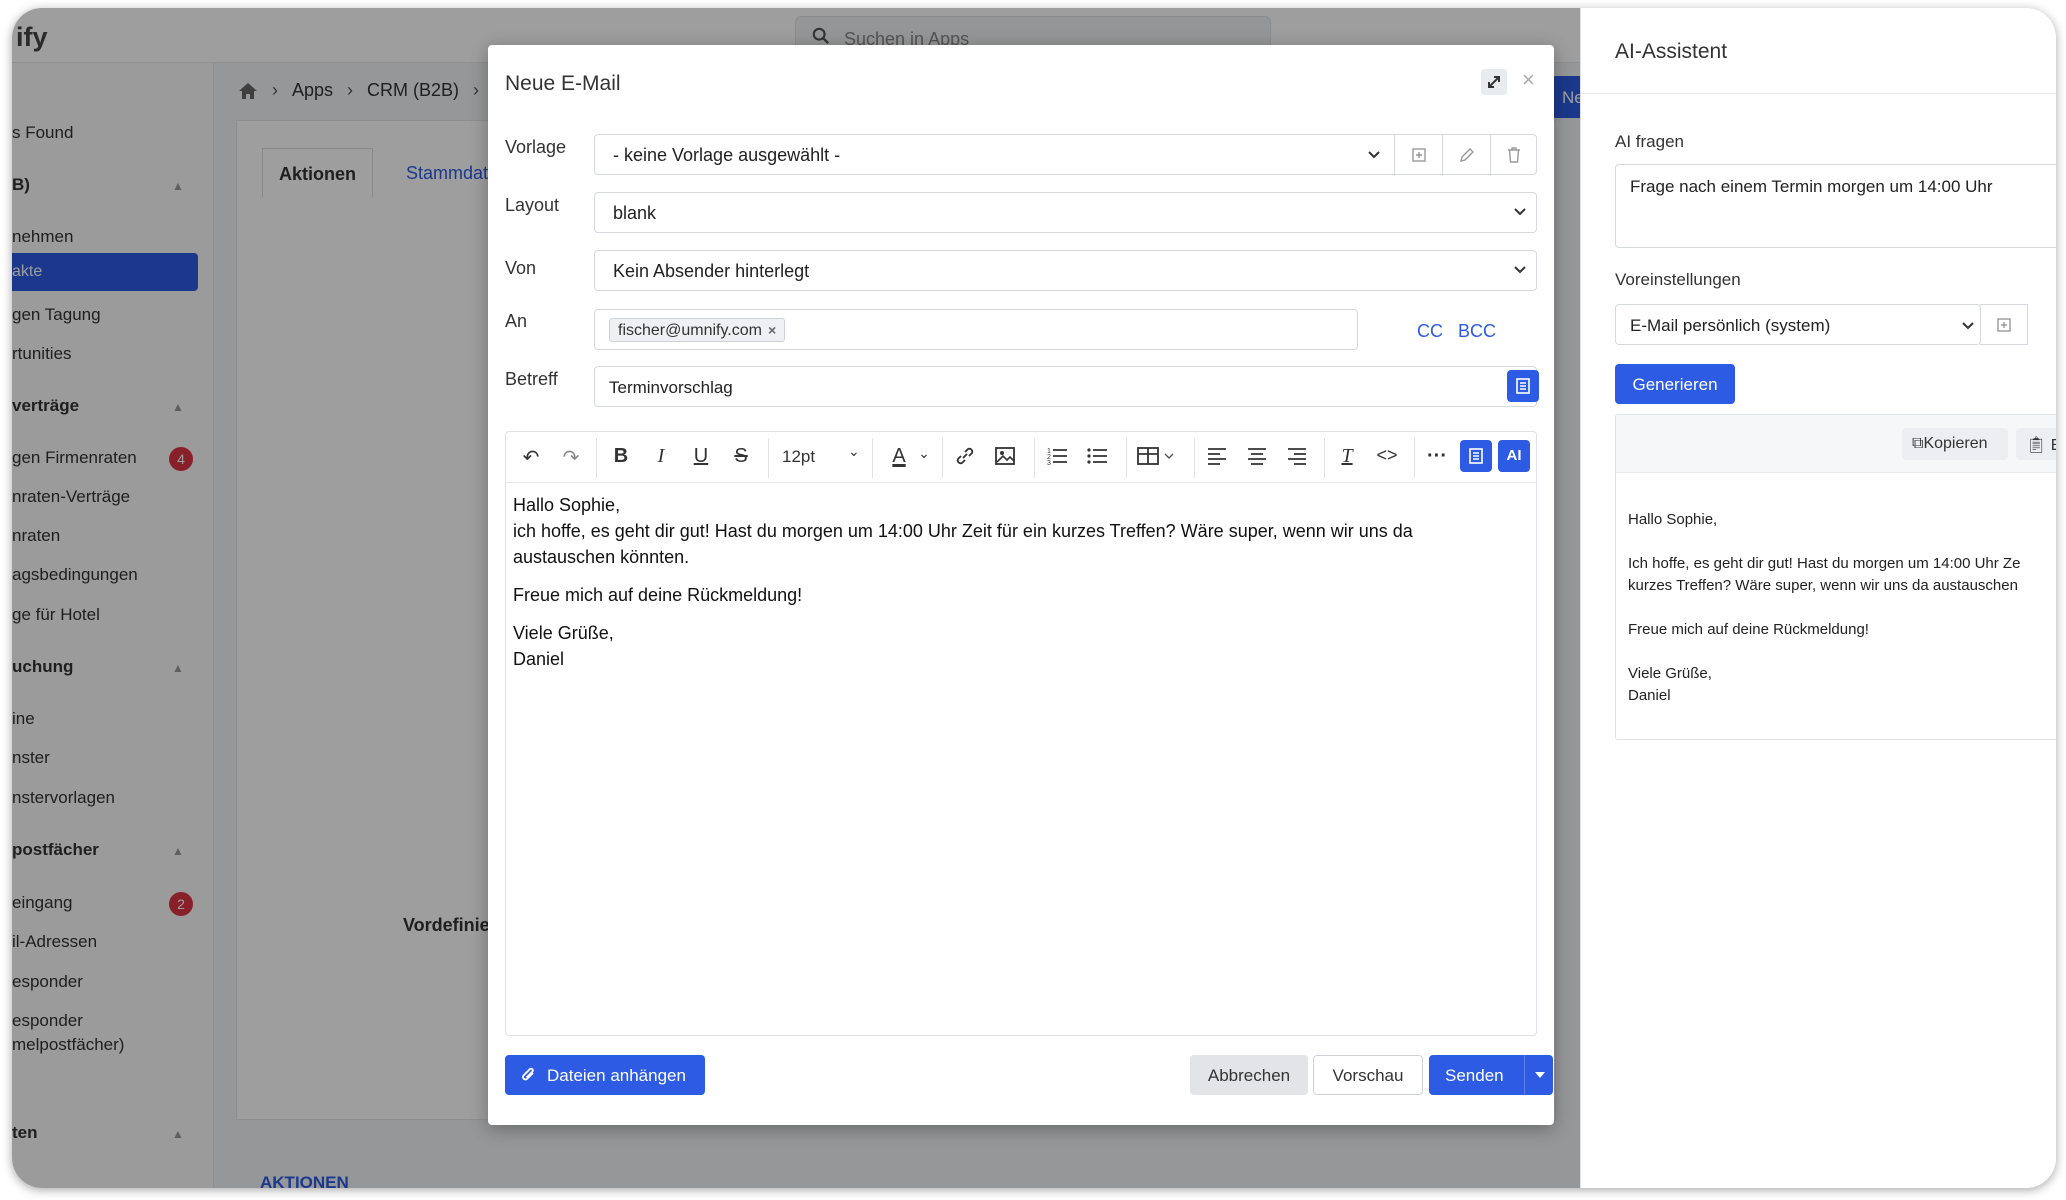 This screenshot has width=2066, height=1200. I want to click on copy-label: Kopieren, so click(1955, 443).